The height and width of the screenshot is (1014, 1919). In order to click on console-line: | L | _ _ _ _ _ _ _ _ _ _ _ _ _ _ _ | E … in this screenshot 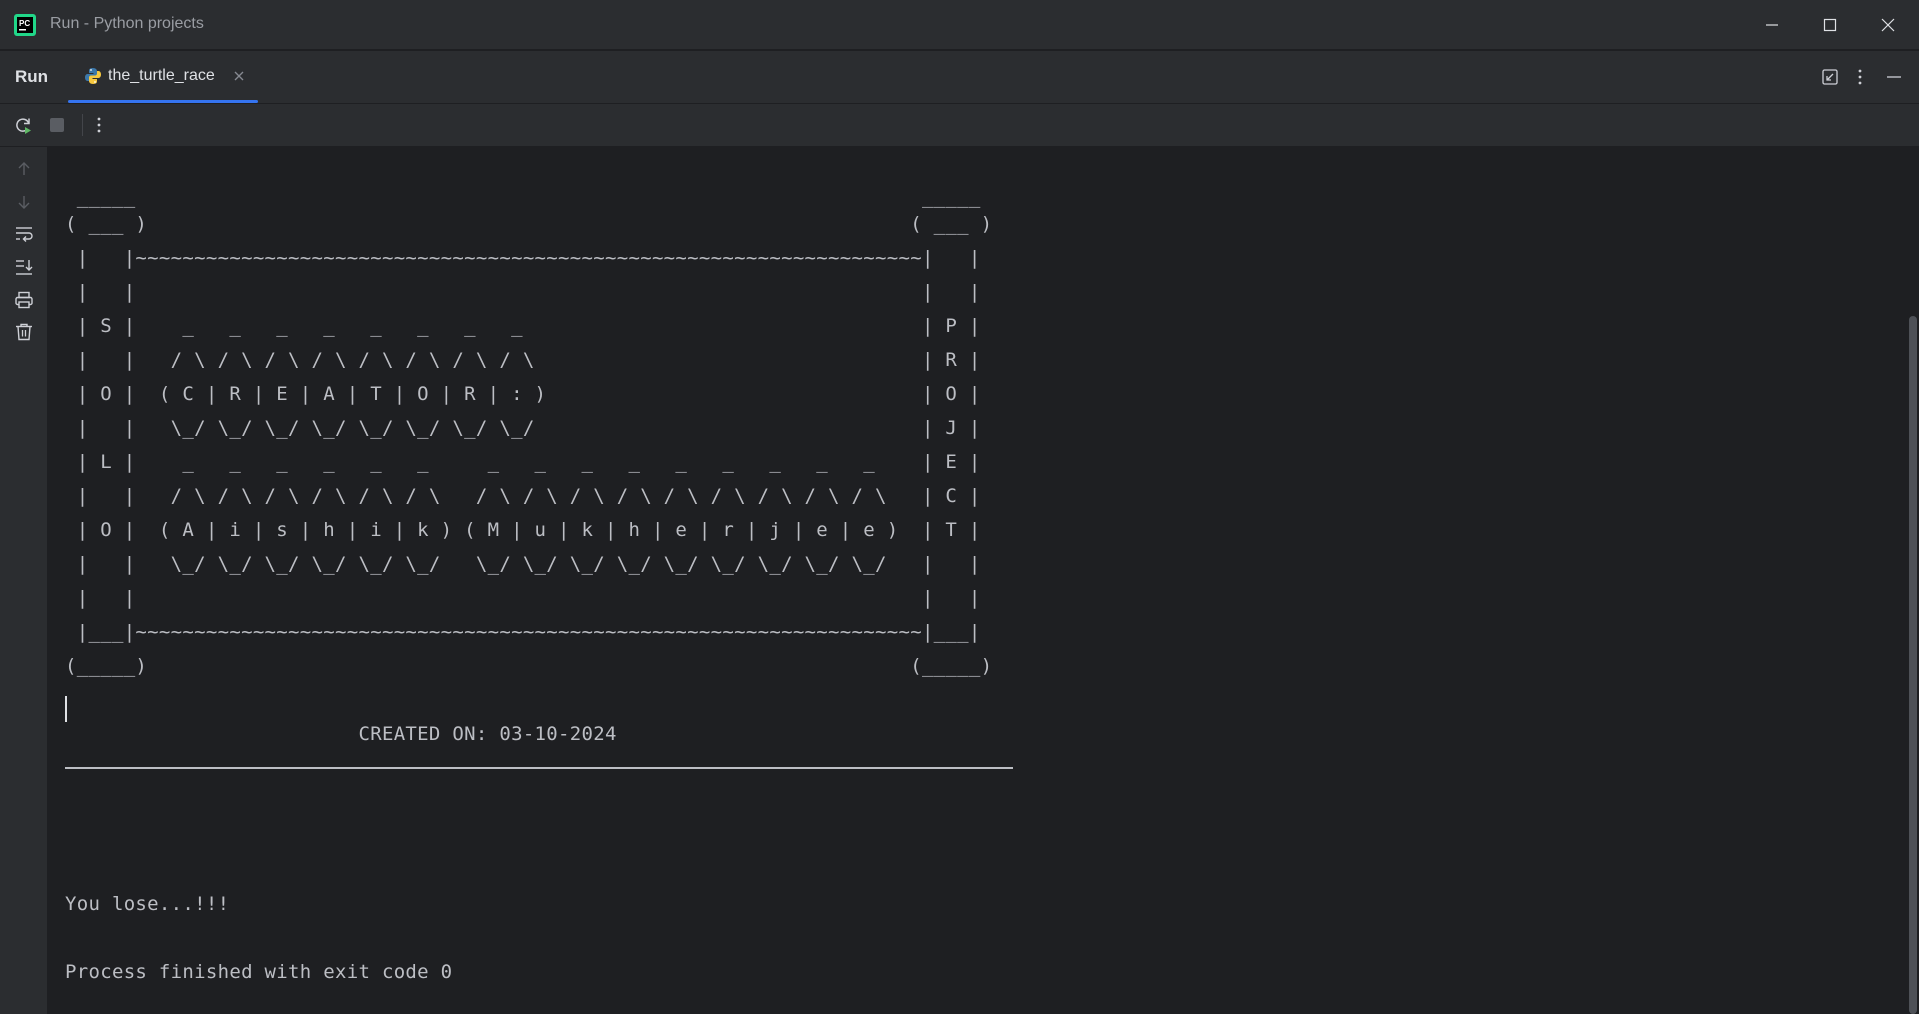, I will do `click(523, 462)`.